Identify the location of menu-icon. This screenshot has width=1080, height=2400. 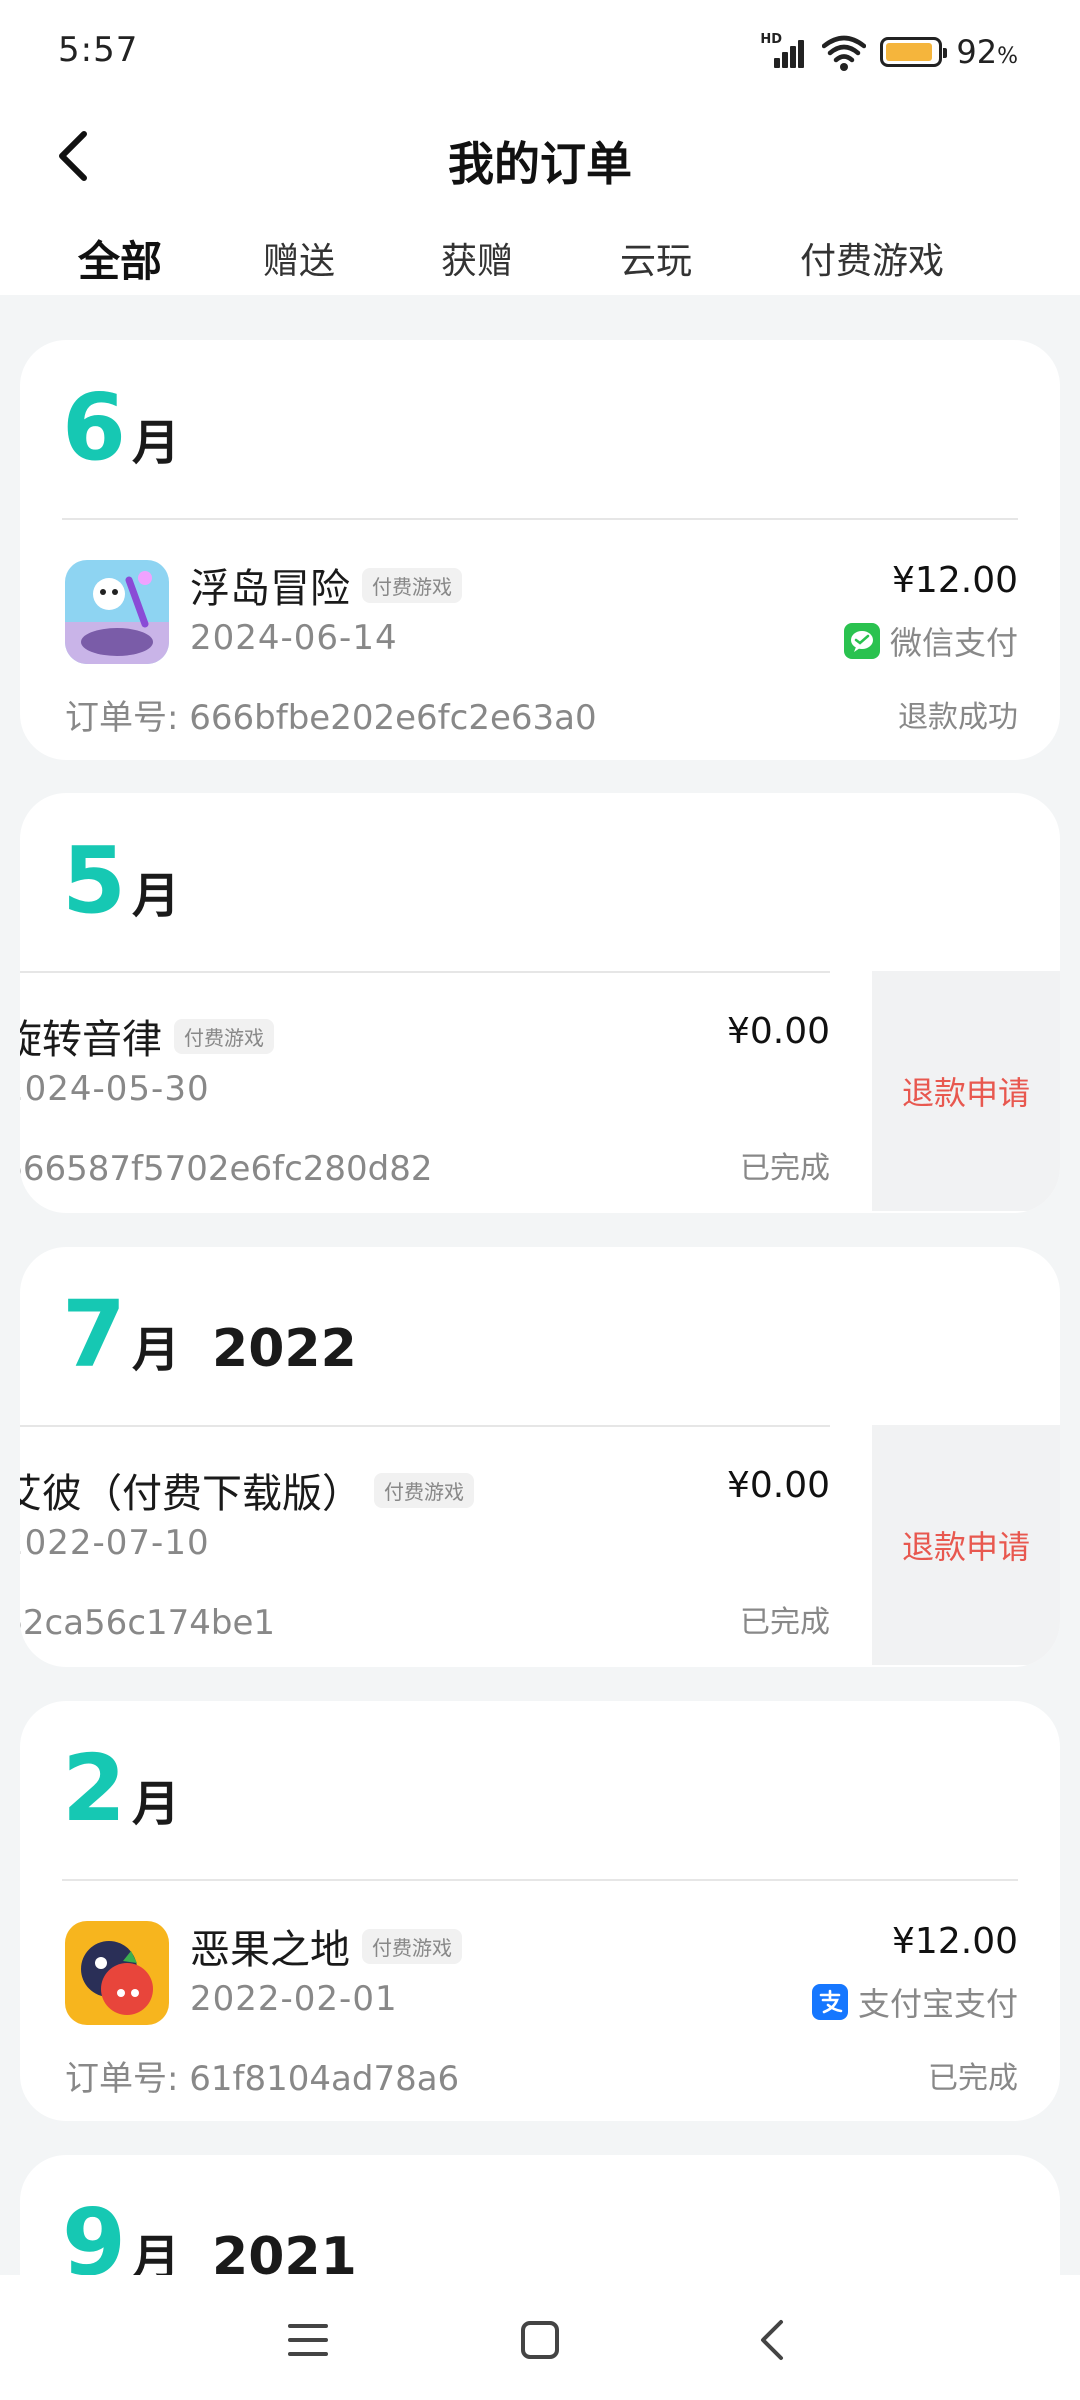
(308, 2340).